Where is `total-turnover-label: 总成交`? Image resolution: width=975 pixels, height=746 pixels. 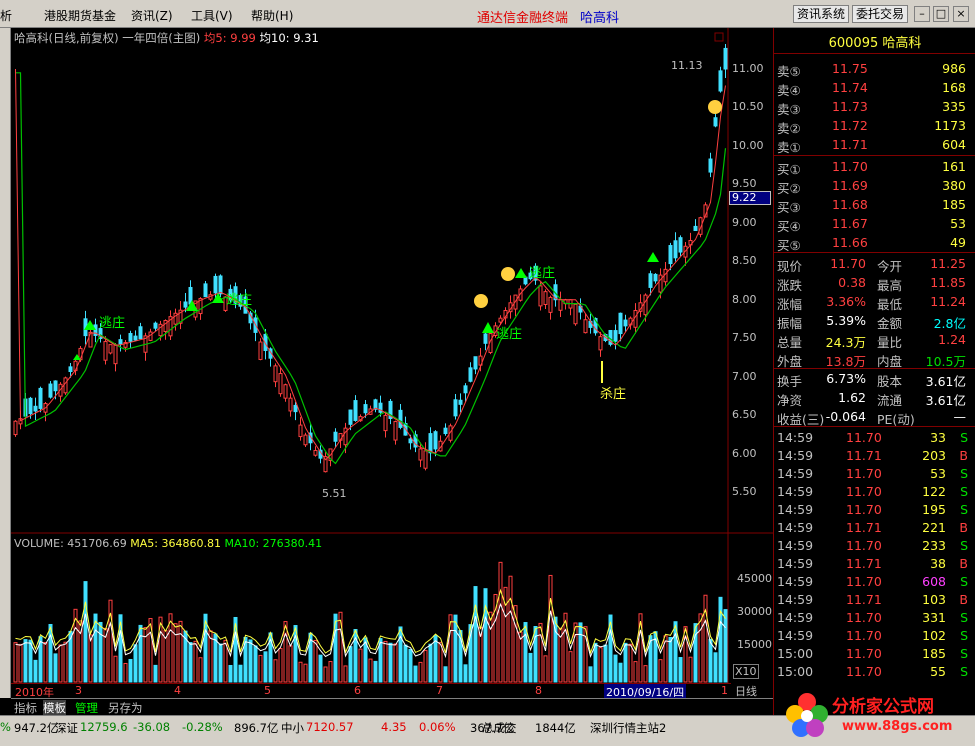
total-turnover-label: 总成交 is located at coordinates (499, 728).